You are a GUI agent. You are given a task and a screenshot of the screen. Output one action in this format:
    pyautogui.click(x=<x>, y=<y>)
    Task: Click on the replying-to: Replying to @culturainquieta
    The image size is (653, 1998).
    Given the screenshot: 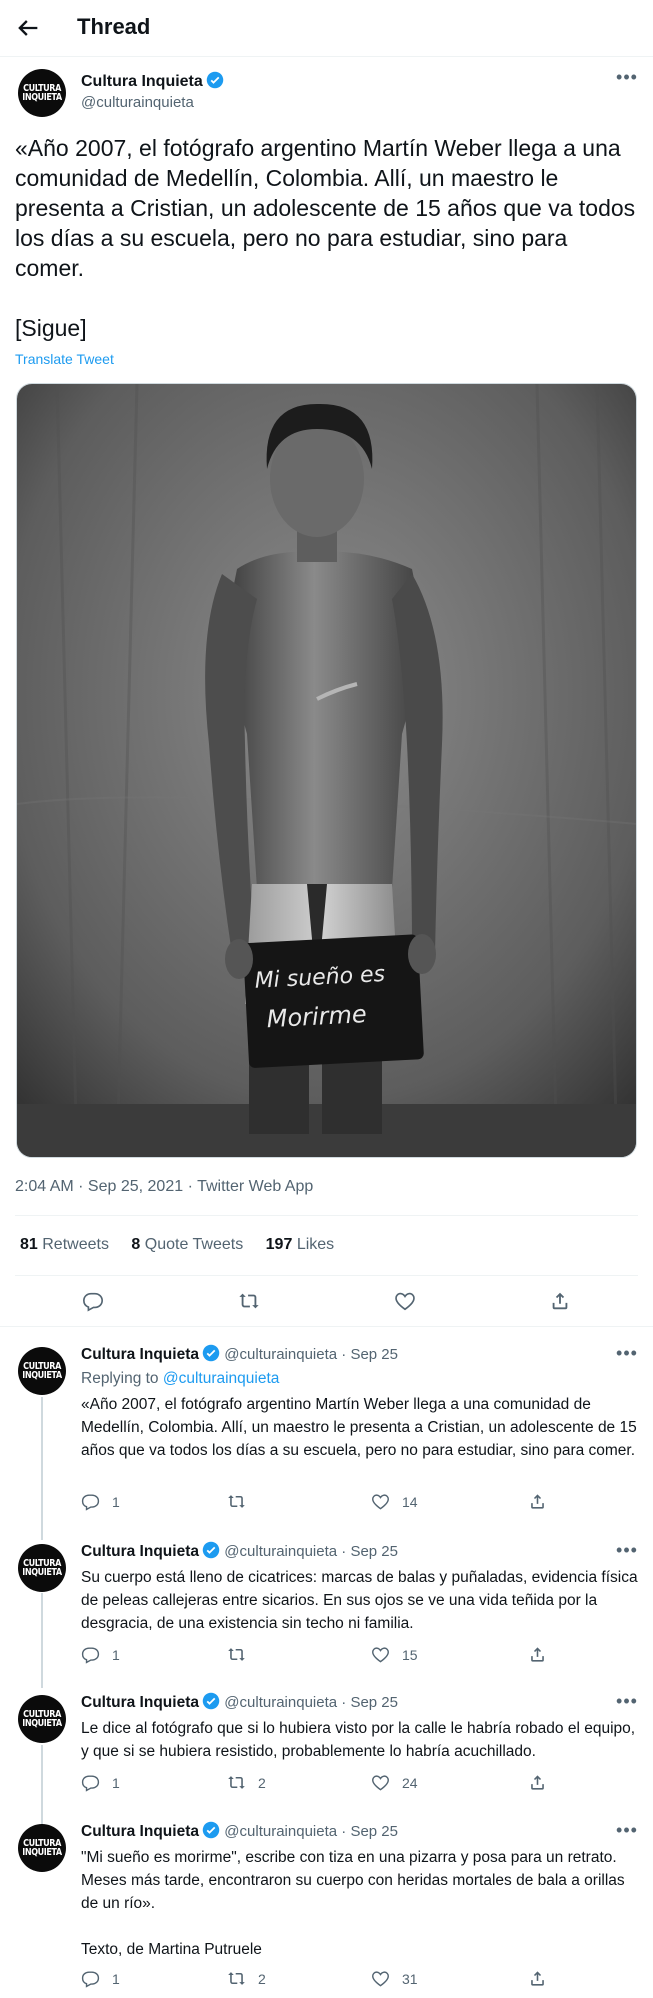 What is the action you would take?
    pyautogui.click(x=180, y=1378)
    